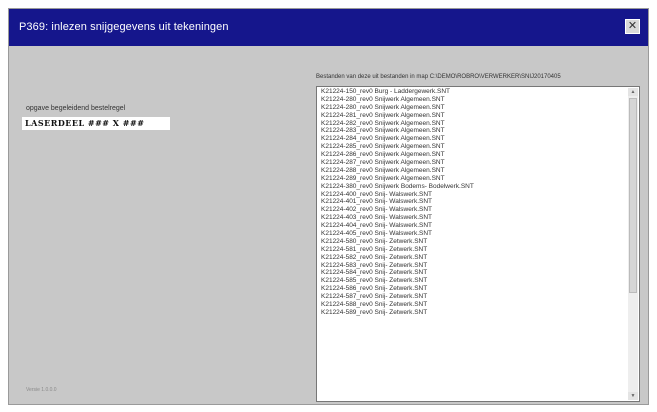 Image resolution: width=657 pixels, height=412 pixels. What do you see at coordinates (473, 266) in the screenshot?
I see `list-item: K21224-583_rev0 Snij- Zetwerk.SNT` at bounding box center [473, 266].